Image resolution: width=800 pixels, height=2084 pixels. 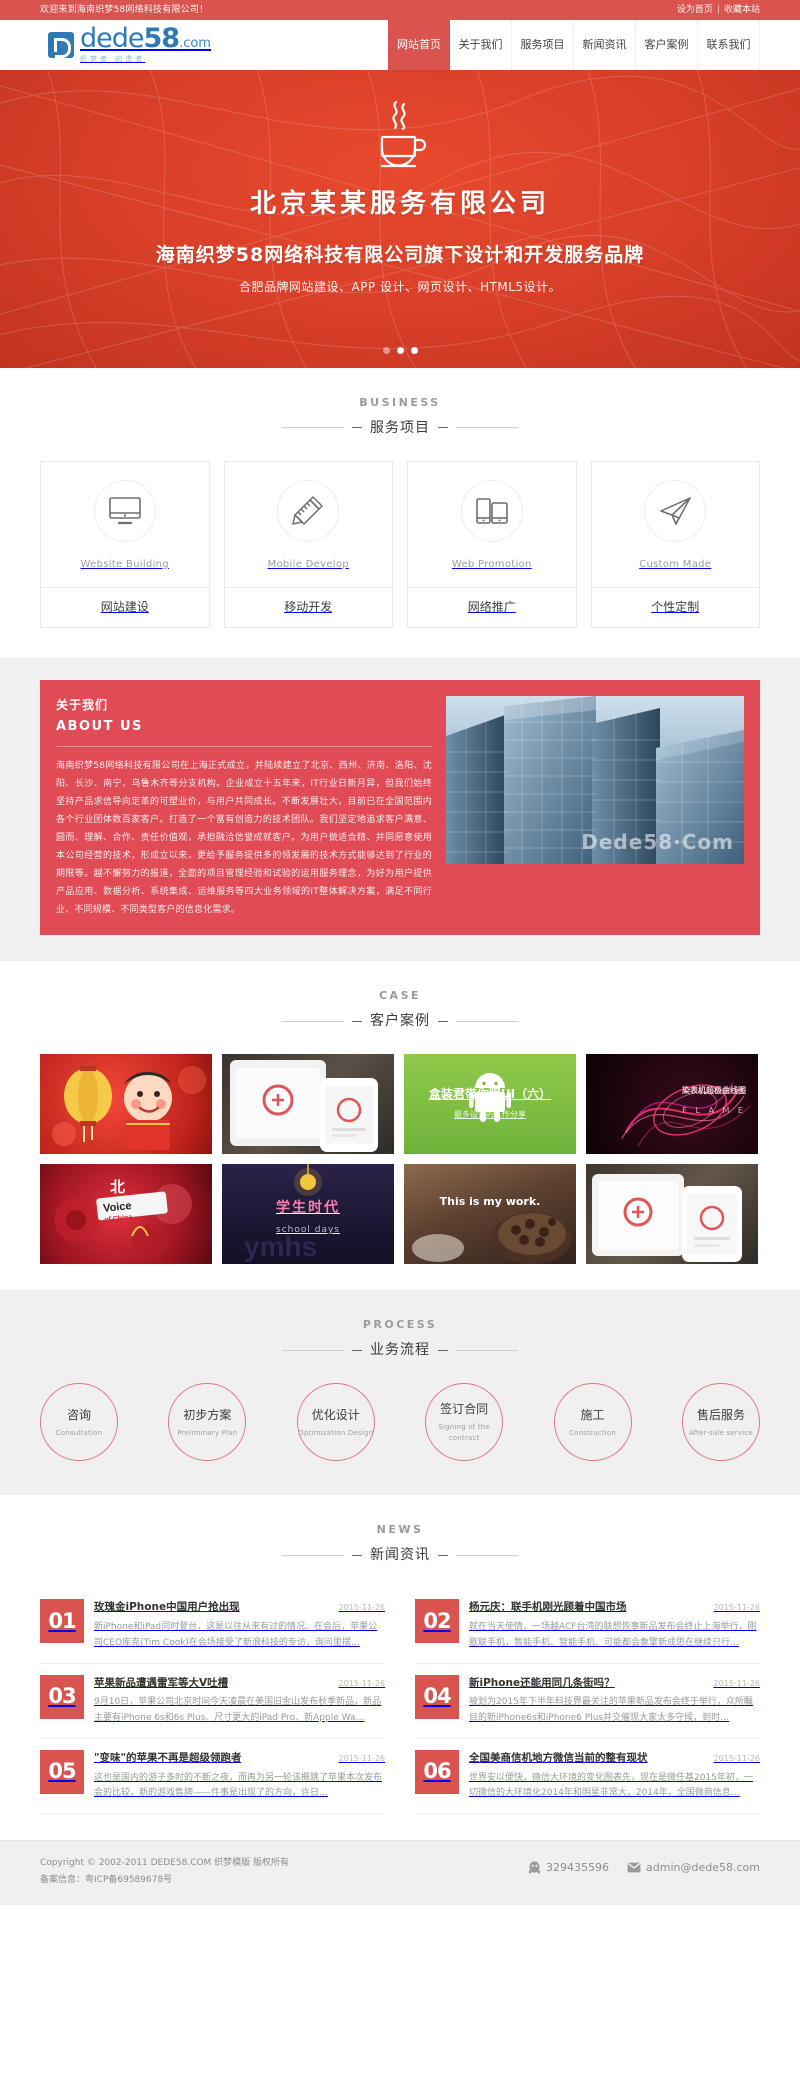 I want to click on nav-item-service: 服务项目, so click(x=543, y=45).